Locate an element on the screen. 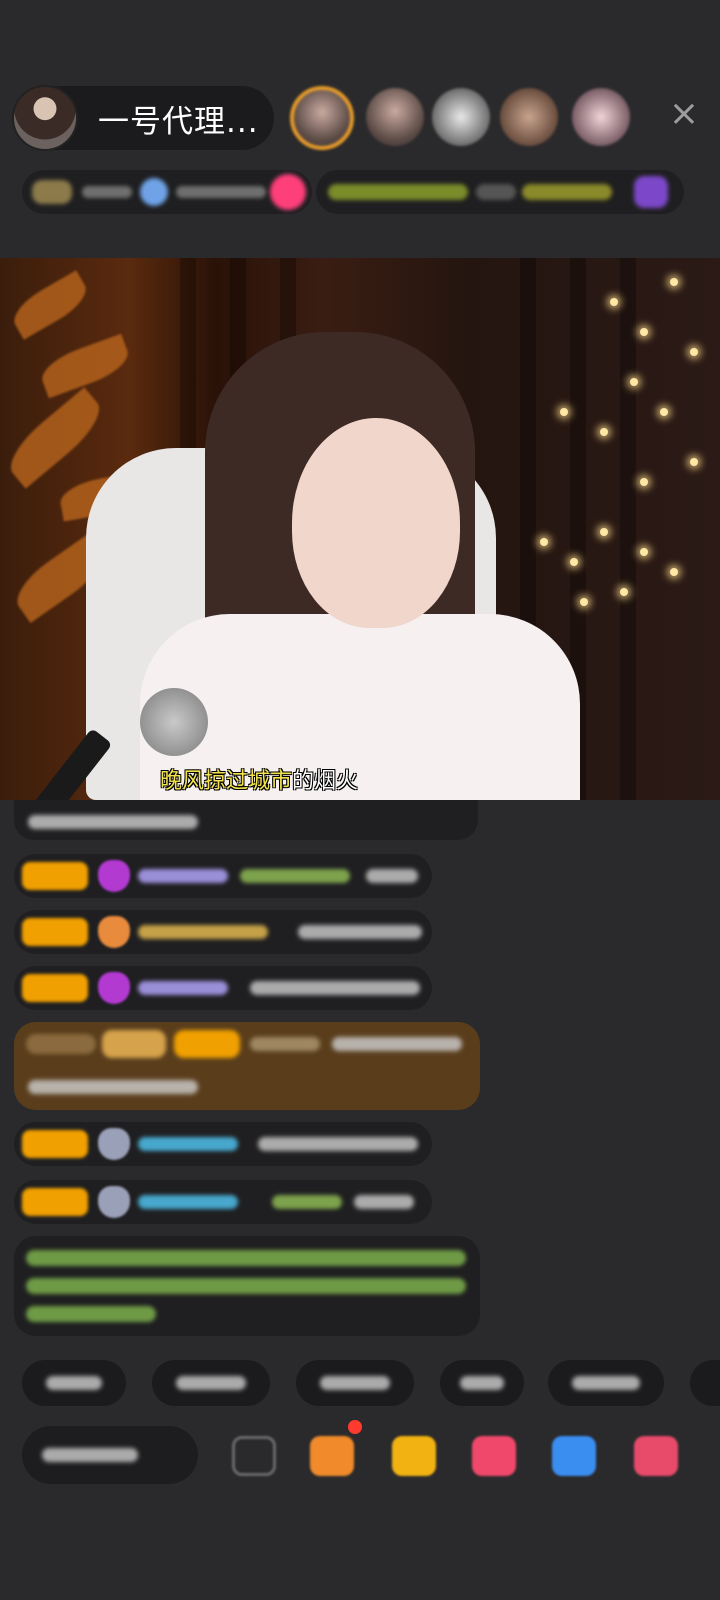  song-lyric-subtitle: 晚风掠过城市的烟火 is located at coordinates (259, 779).